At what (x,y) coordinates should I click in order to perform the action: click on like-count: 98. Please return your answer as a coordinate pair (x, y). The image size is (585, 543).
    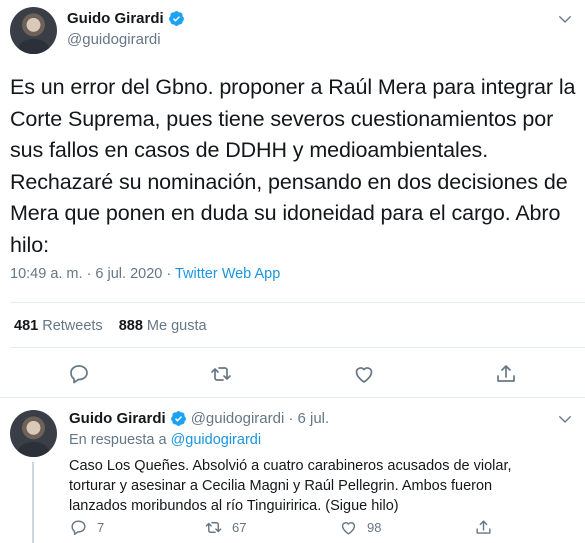
    Looking at the image, I should click on (374, 527).